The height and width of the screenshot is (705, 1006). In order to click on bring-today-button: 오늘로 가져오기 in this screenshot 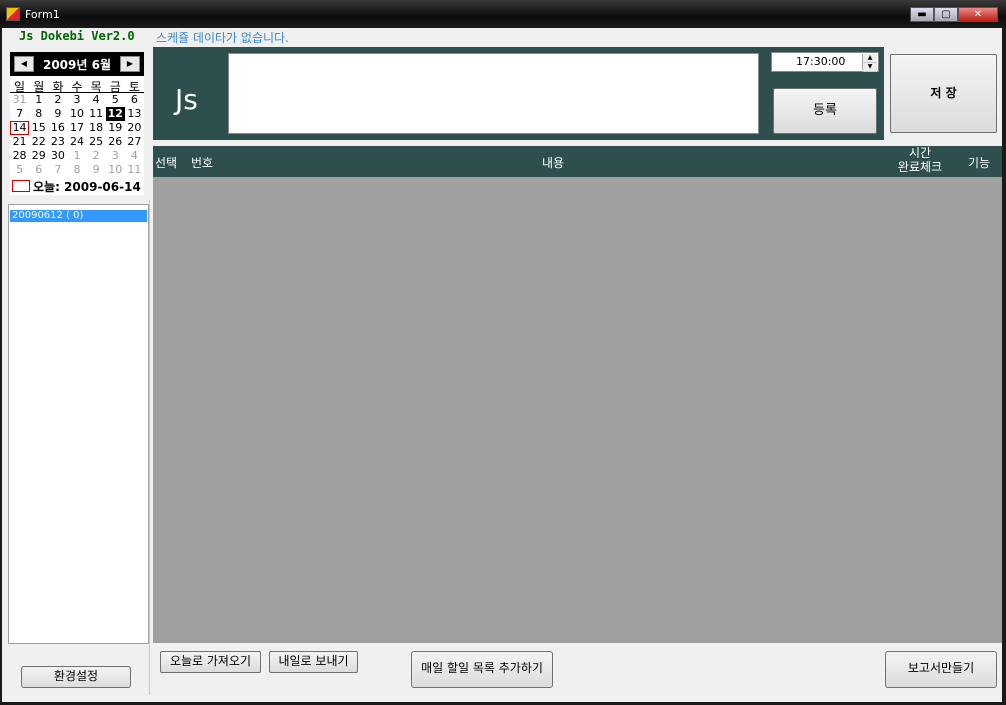, I will do `click(210, 662)`.